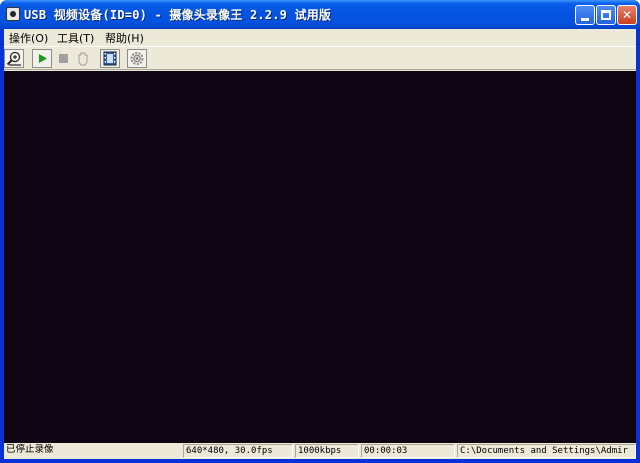 The width and height of the screenshot is (640, 463). Describe the element at coordinates (585, 19) in the screenshot. I see `minimize-icon` at that location.